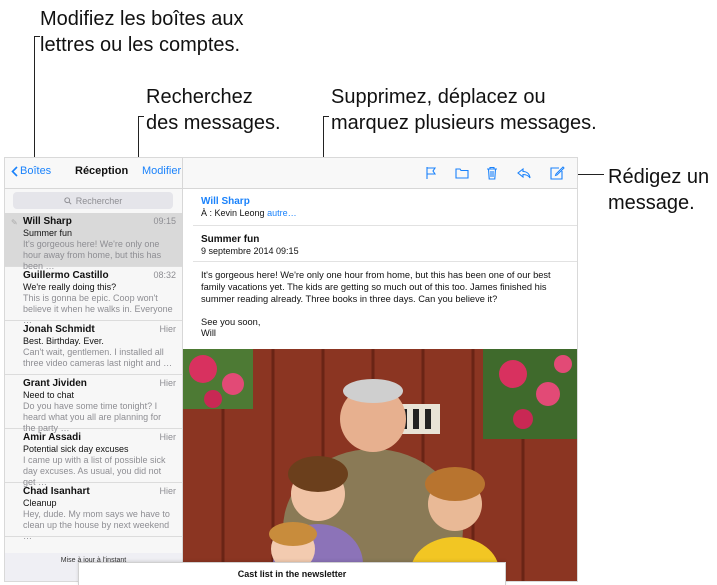  What do you see at coordinates (161, 171) in the screenshot?
I see `edit-button: Modifier` at bounding box center [161, 171].